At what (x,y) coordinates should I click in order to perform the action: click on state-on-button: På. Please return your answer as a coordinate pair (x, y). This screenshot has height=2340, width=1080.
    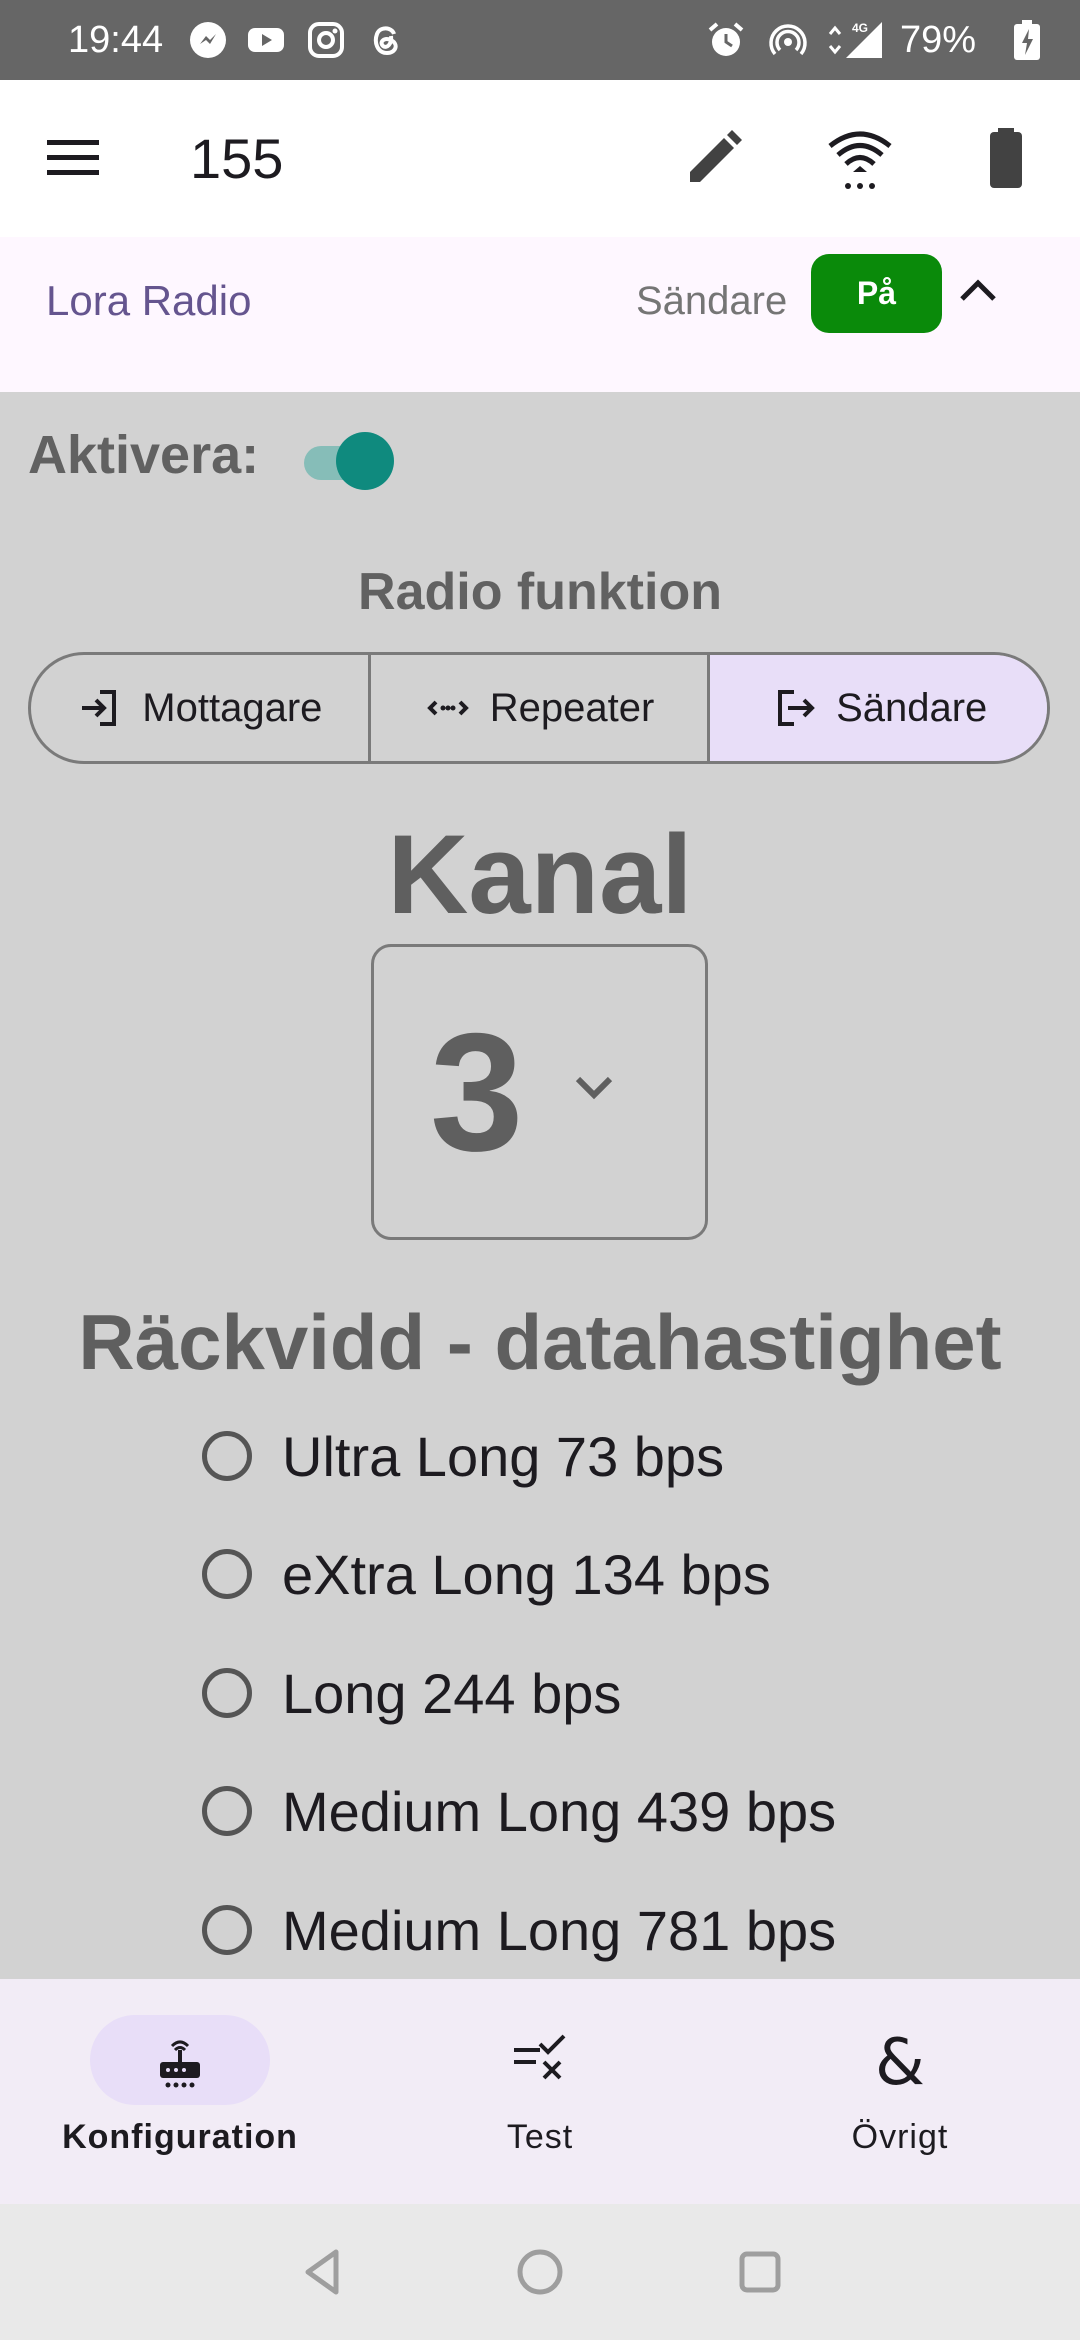
    Looking at the image, I should click on (876, 293).